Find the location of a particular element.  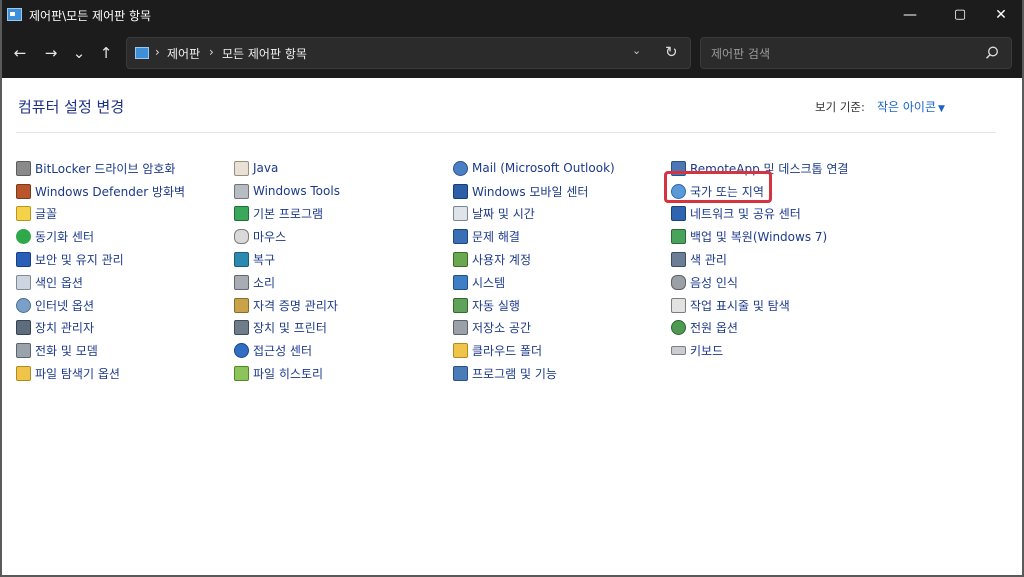

item-label: 동기화 센터 is located at coordinates (65, 237).